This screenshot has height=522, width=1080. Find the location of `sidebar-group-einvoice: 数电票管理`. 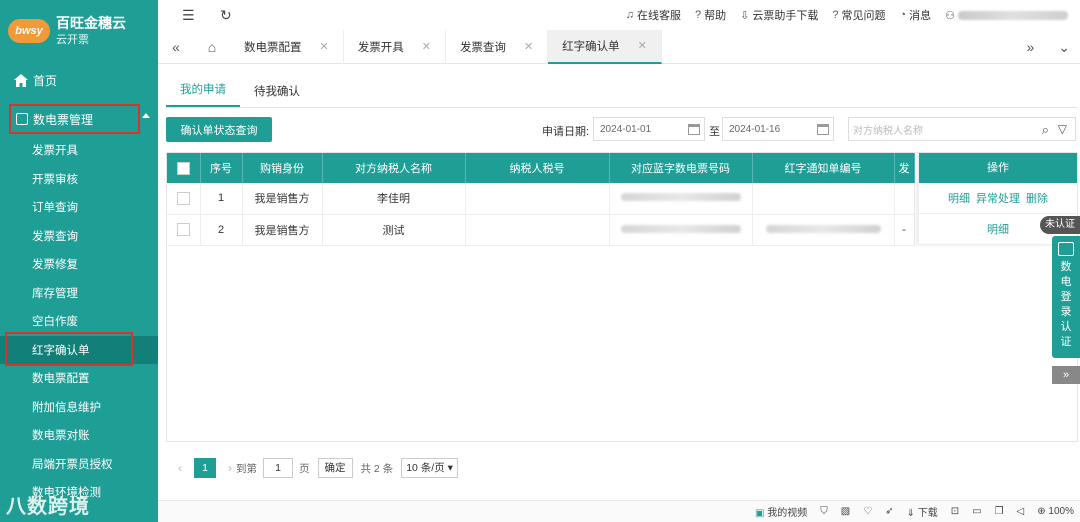

sidebar-group-einvoice: 数电票管理 is located at coordinates (74, 119).